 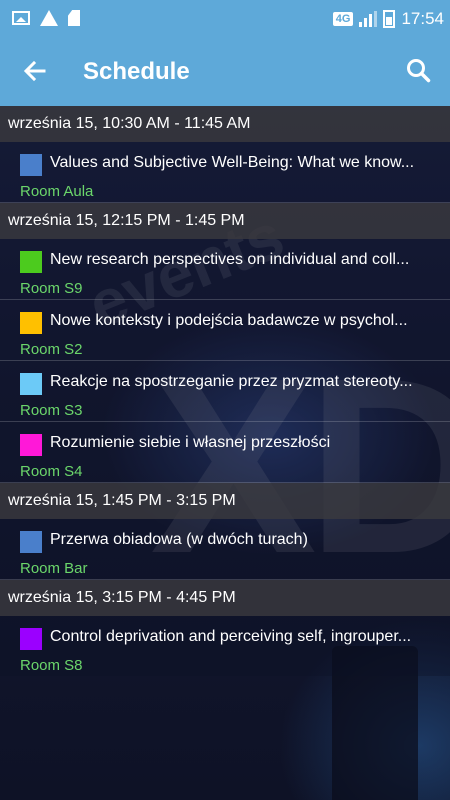 I want to click on arrow-left-icon, so click(x=35, y=71).